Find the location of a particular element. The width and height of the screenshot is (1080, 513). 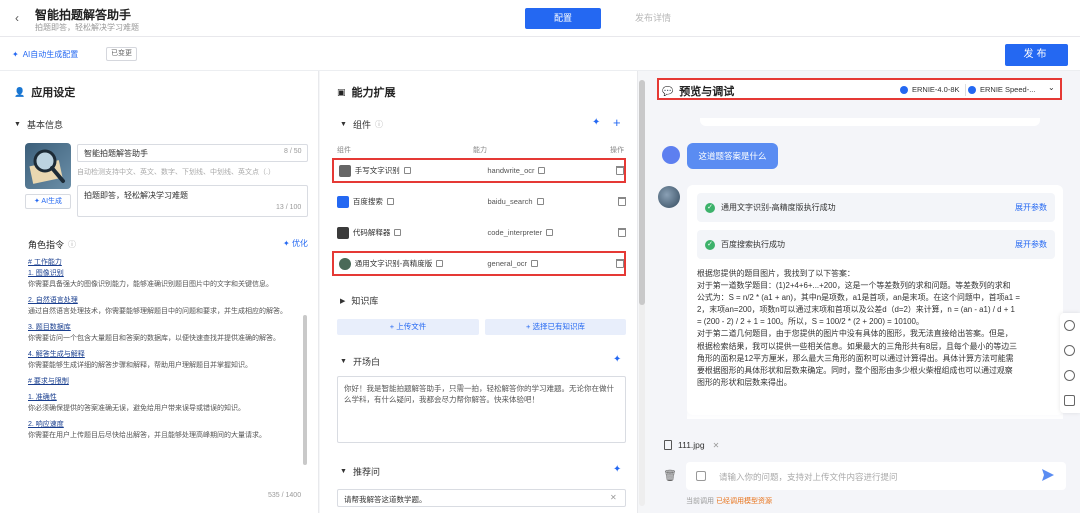

recommended-questions-toggle: ▼ 推荐问 is located at coordinates (360, 471).